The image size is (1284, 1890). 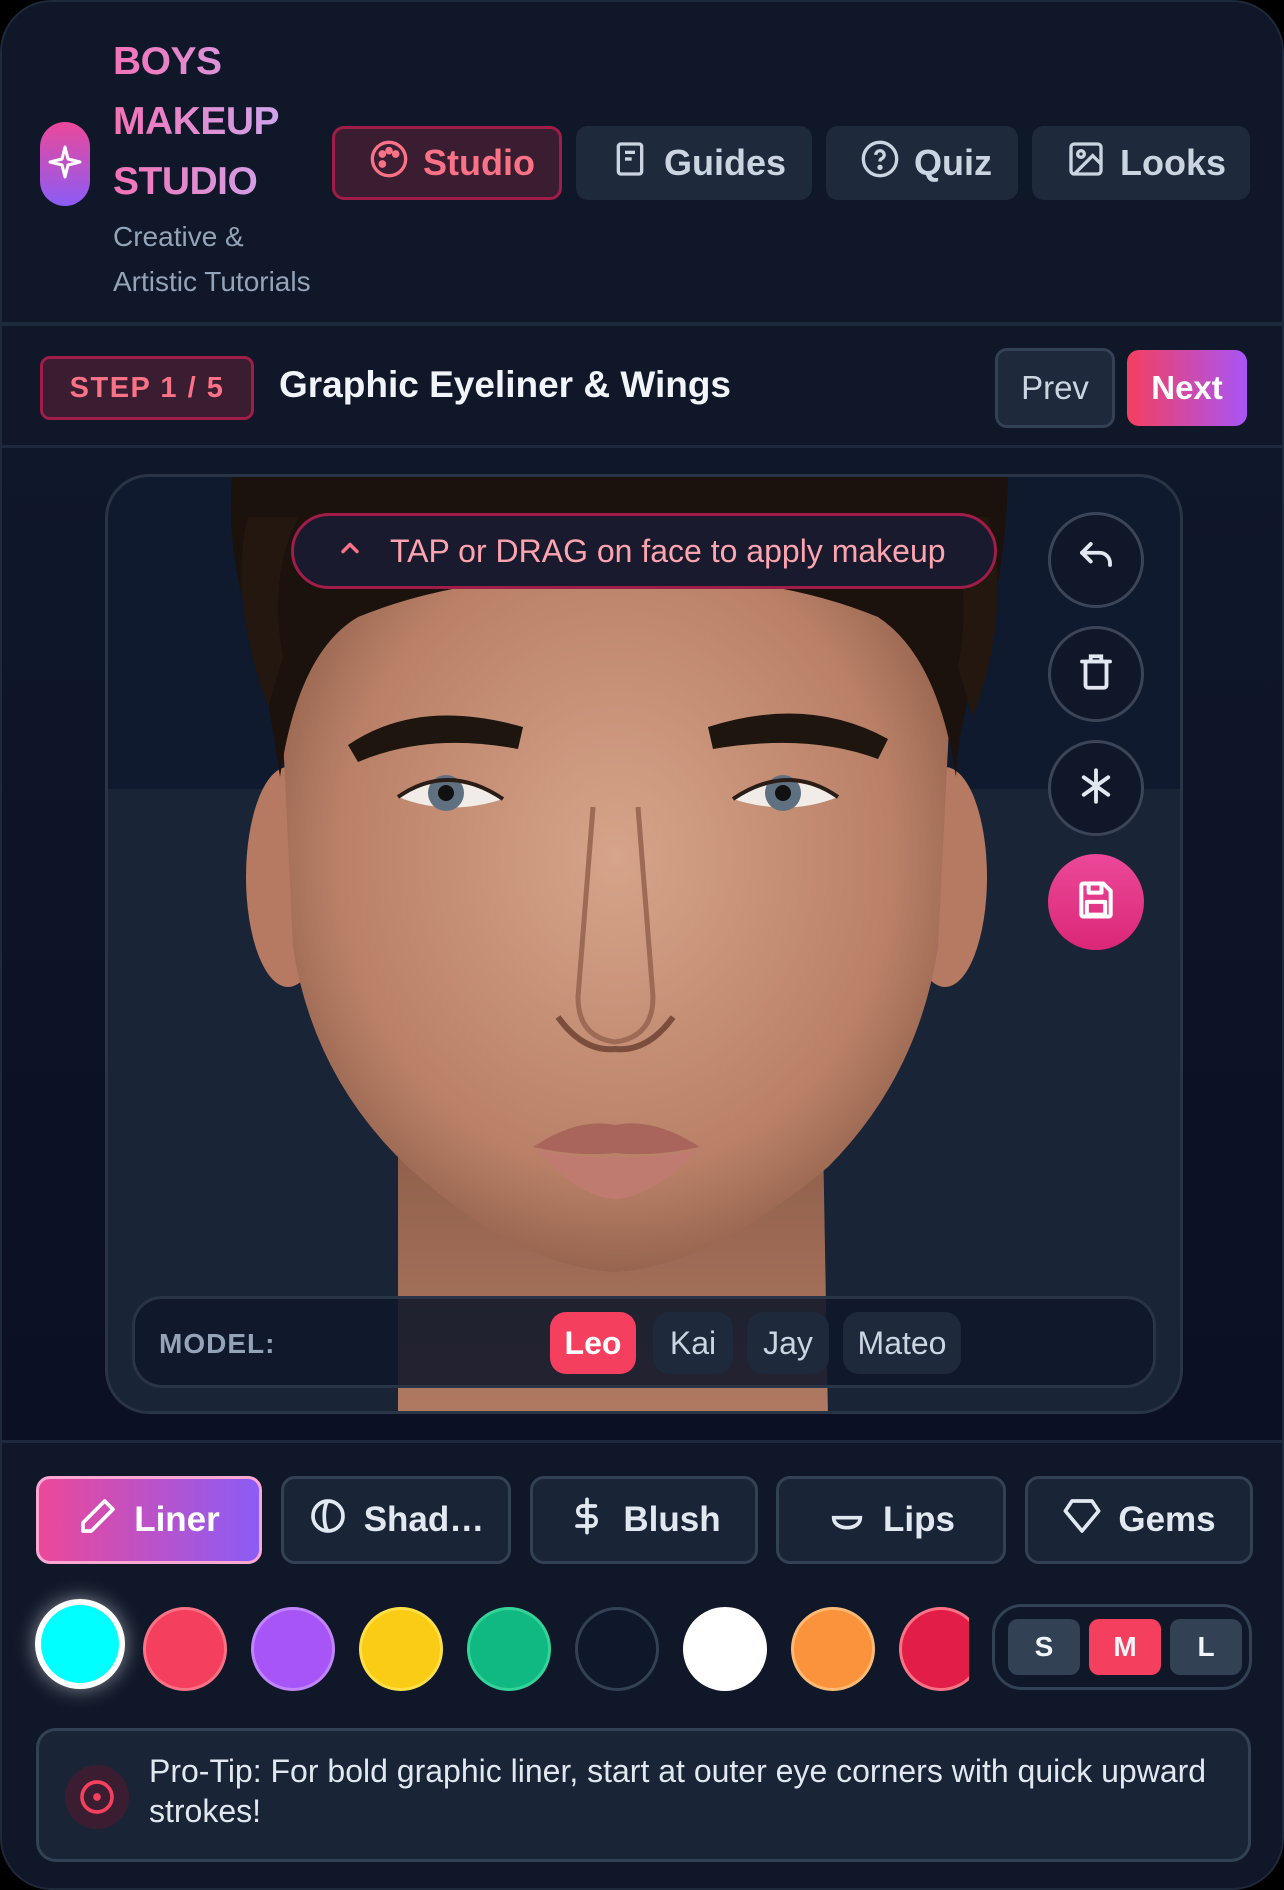 I want to click on tab-studio: Studio, so click(x=447, y=163).